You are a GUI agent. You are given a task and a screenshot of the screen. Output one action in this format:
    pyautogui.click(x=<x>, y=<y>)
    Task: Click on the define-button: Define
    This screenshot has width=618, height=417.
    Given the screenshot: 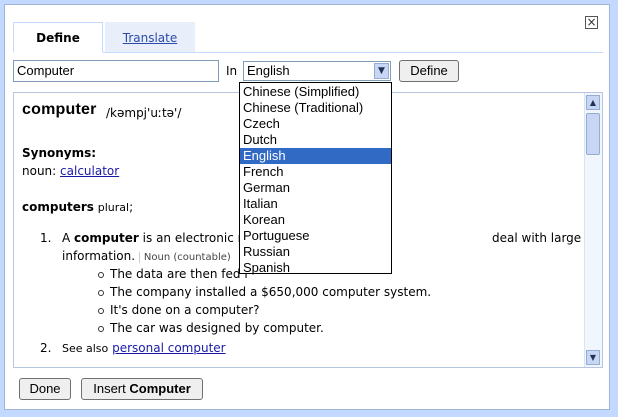 What is the action you would take?
    pyautogui.click(x=429, y=71)
    